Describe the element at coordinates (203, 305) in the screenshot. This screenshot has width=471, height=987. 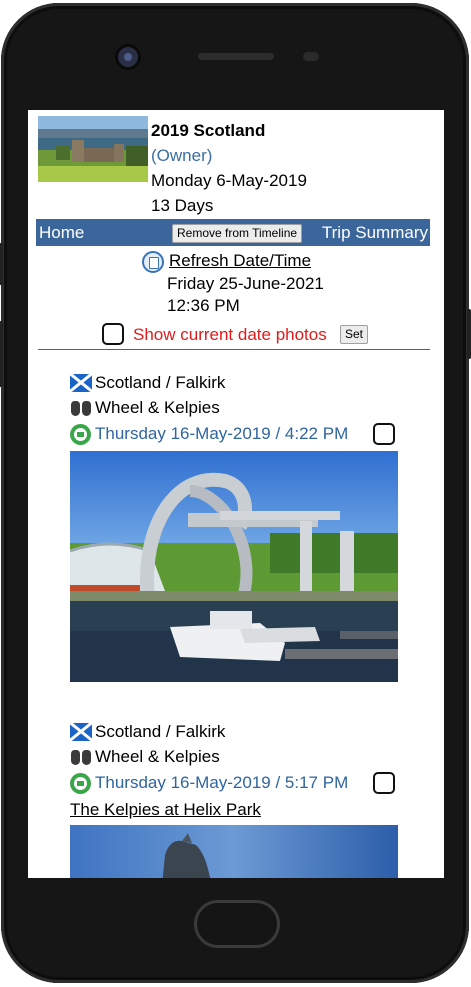
I see `refresh-time: 12:36 PM` at that location.